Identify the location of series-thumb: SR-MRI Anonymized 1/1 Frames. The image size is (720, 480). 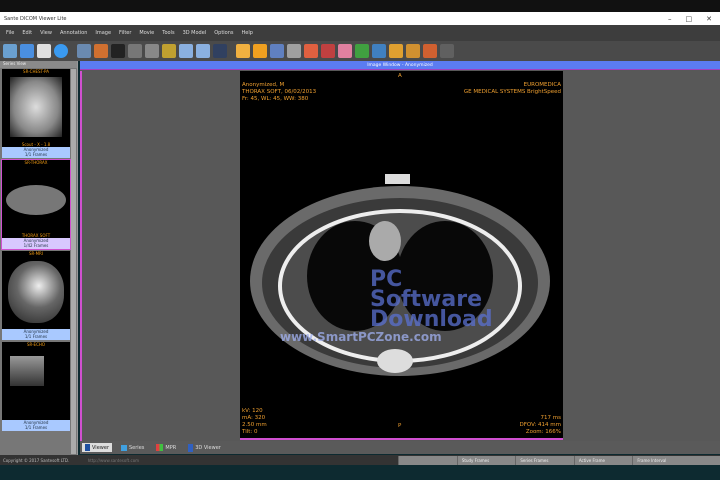
(36, 295).